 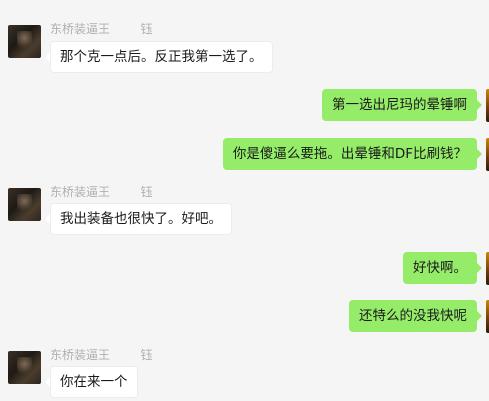 I want to click on message-bubble-outgoing: 你是傻逼么要拖。出晕锤和DF比刷钱？, so click(x=352, y=154).